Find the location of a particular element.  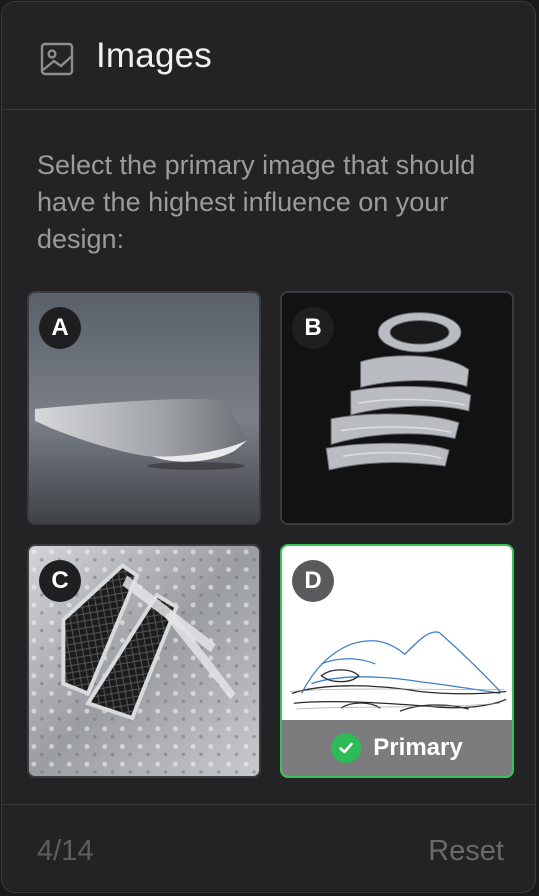

panel-title: Images is located at coordinates (154, 55).